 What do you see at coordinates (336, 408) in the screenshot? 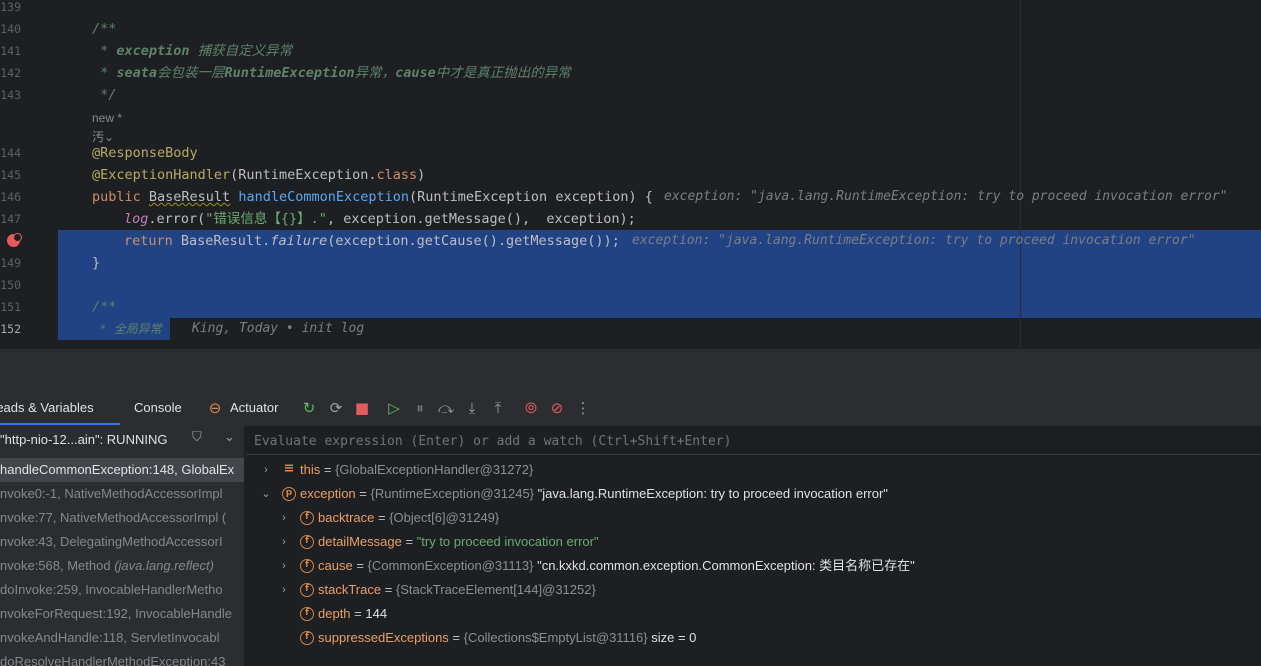
I see `restart-icon: ⟳` at bounding box center [336, 408].